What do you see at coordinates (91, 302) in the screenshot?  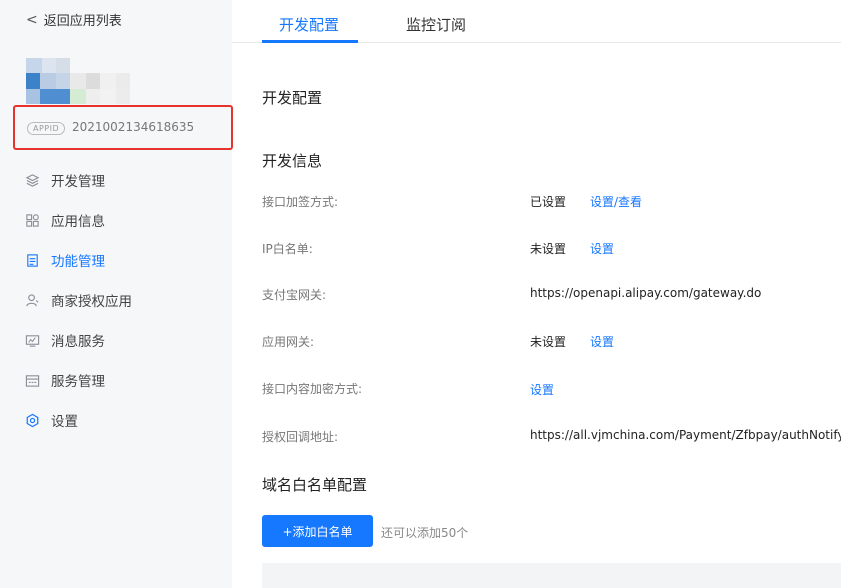 I see `sidebar-item-label: 商家授权应用` at bounding box center [91, 302].